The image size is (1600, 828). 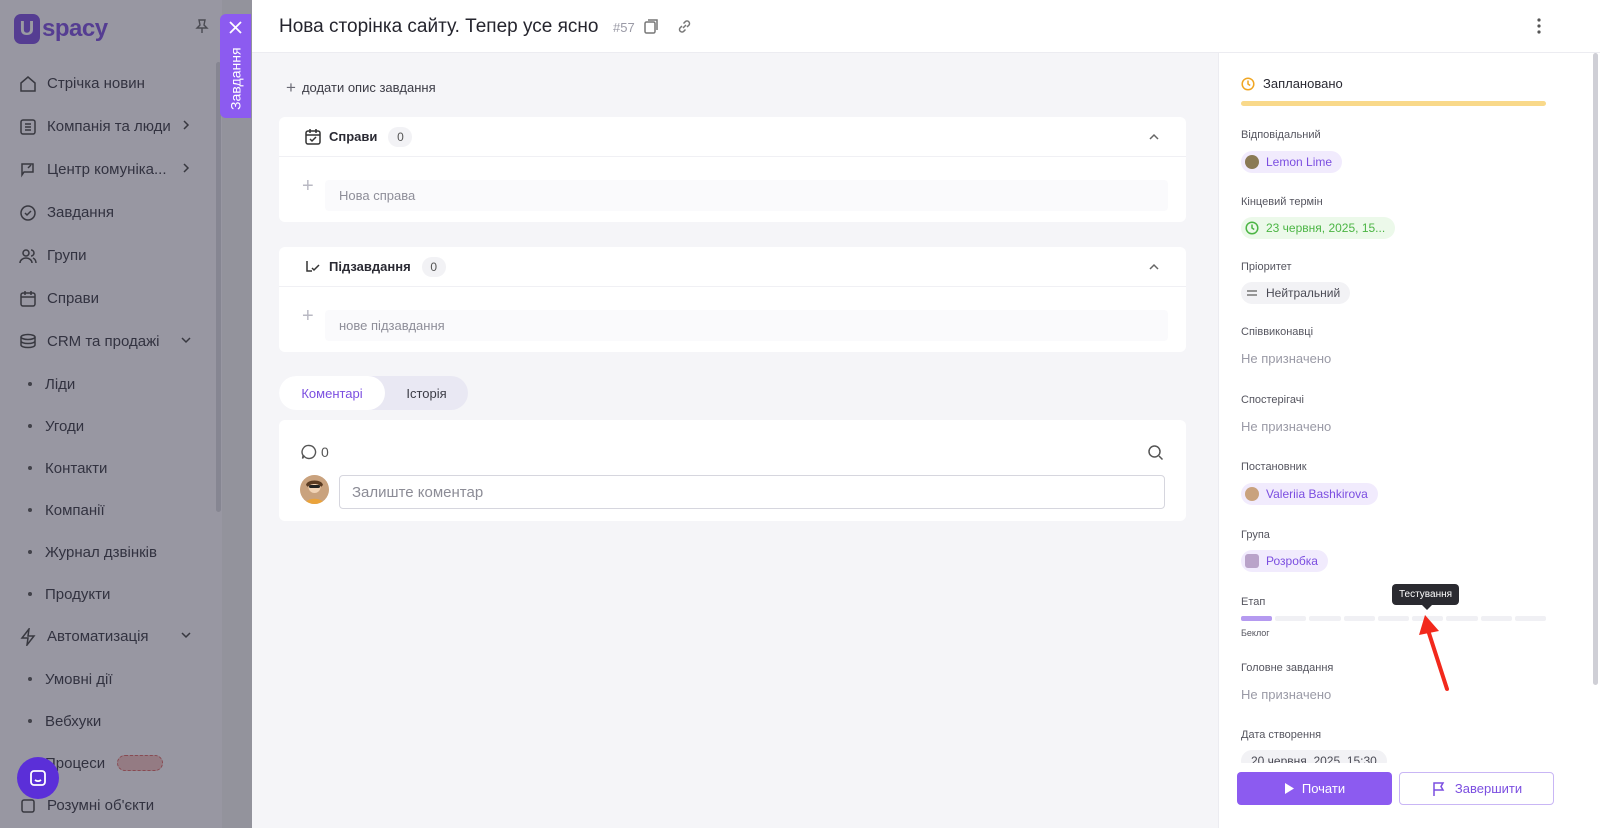 I want to click on search-icon, so click(x=1155, y=452).